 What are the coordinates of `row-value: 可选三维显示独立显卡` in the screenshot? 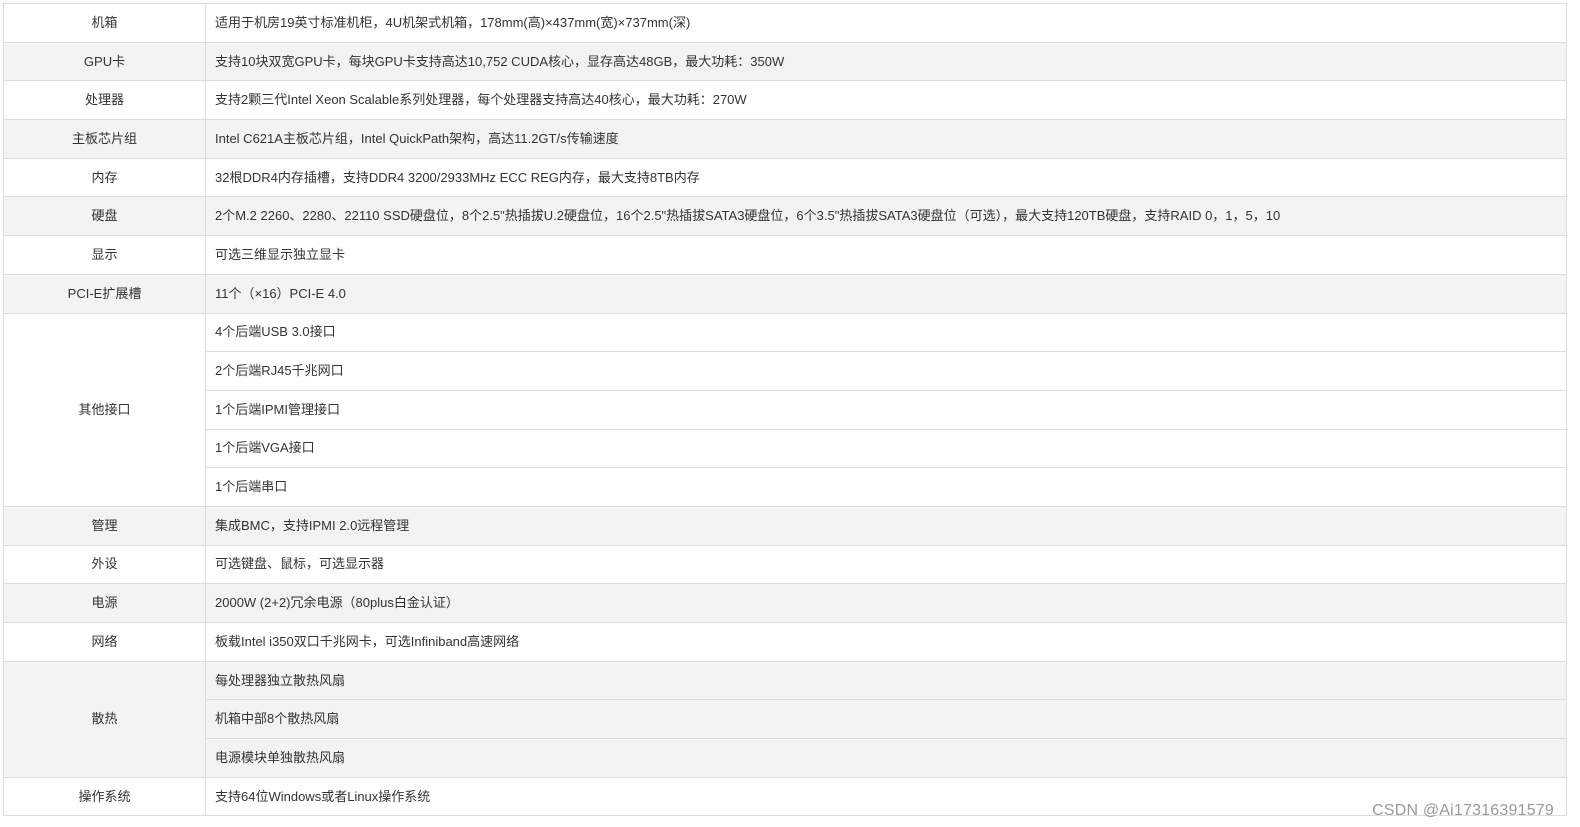 It's located at (886, 255).